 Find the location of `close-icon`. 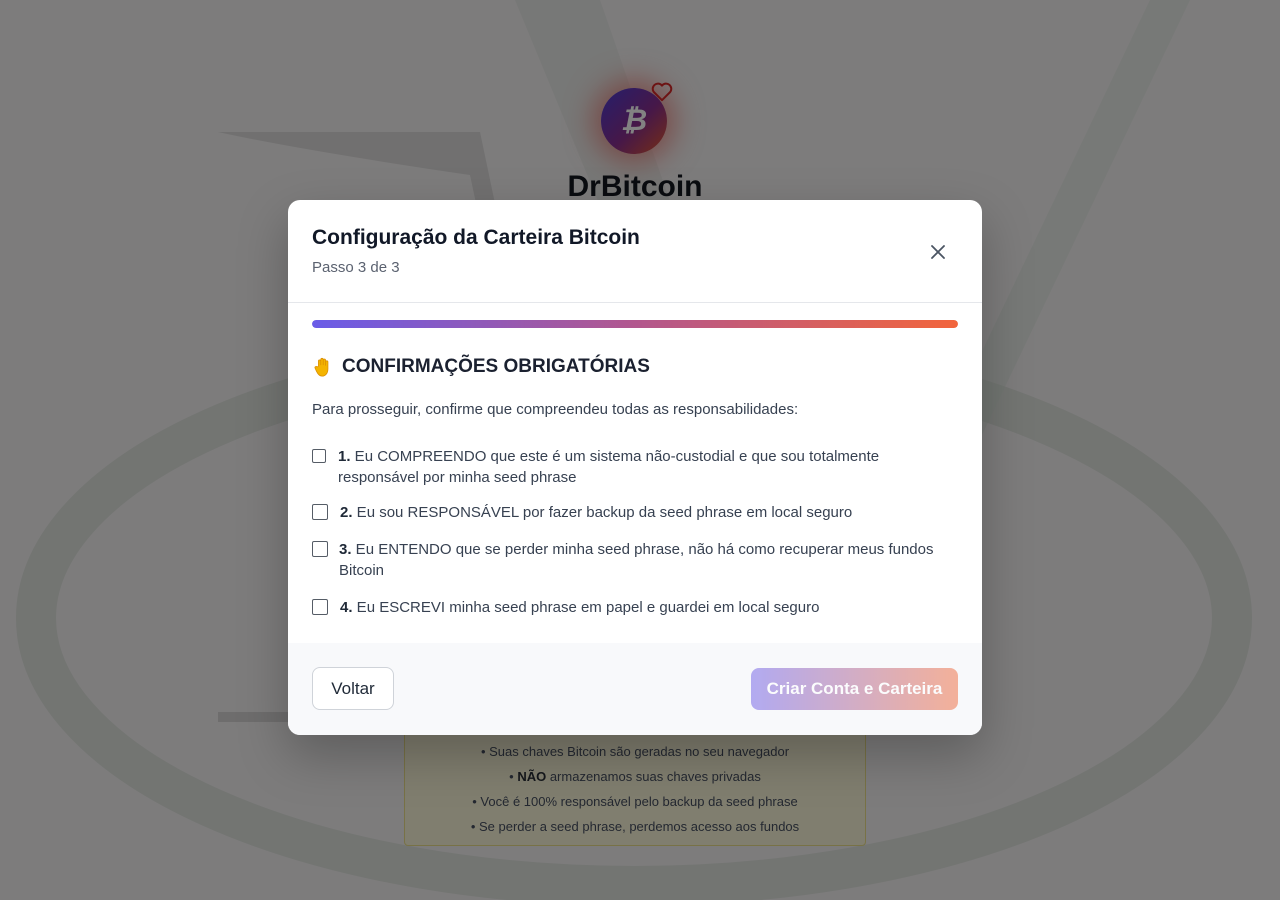

close-icon is located at coordinates (938, 252).